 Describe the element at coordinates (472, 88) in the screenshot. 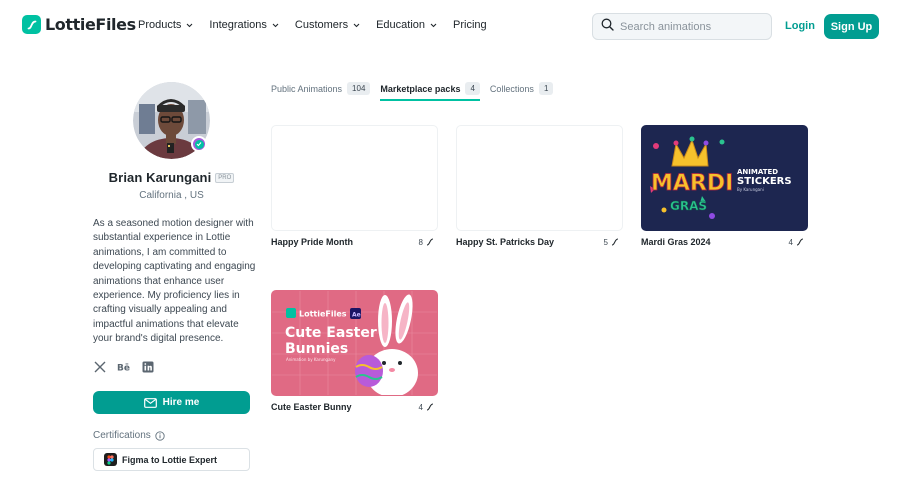

I see `tab-count: 4` at that location.